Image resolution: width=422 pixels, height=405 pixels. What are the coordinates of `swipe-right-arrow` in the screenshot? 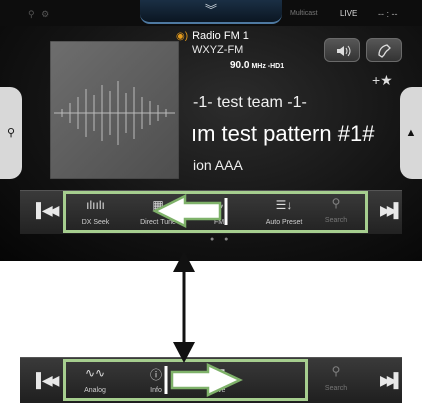 It's located at (203, 380).